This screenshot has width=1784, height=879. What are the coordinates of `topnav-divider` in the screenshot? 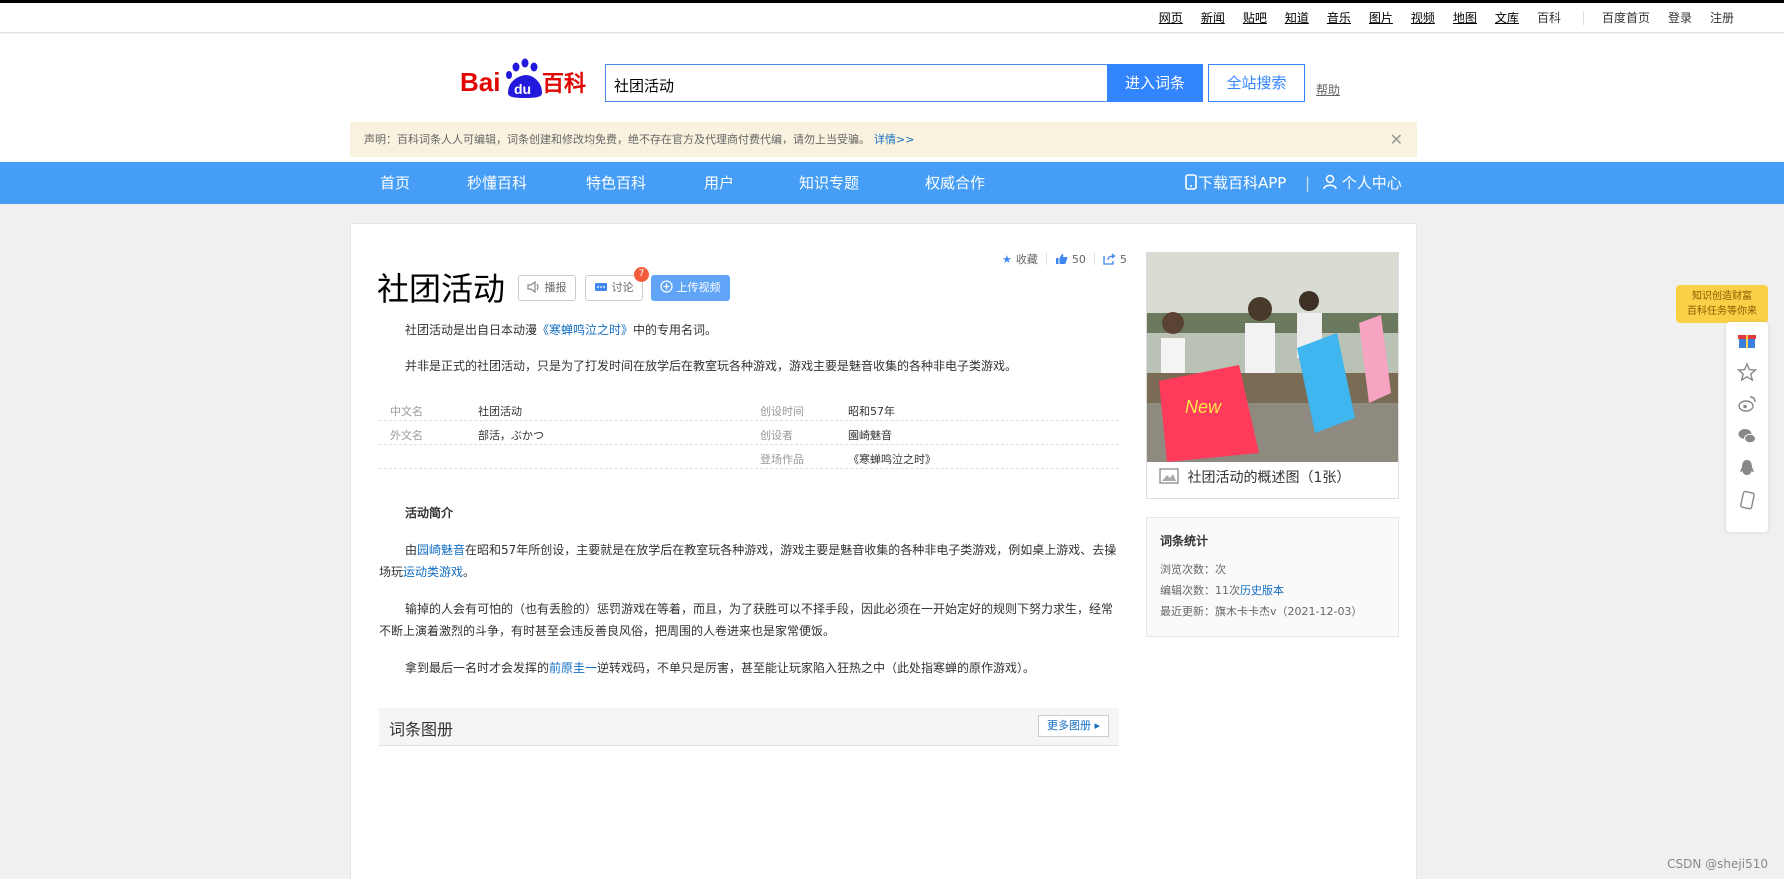 It's located at (1583, 17).